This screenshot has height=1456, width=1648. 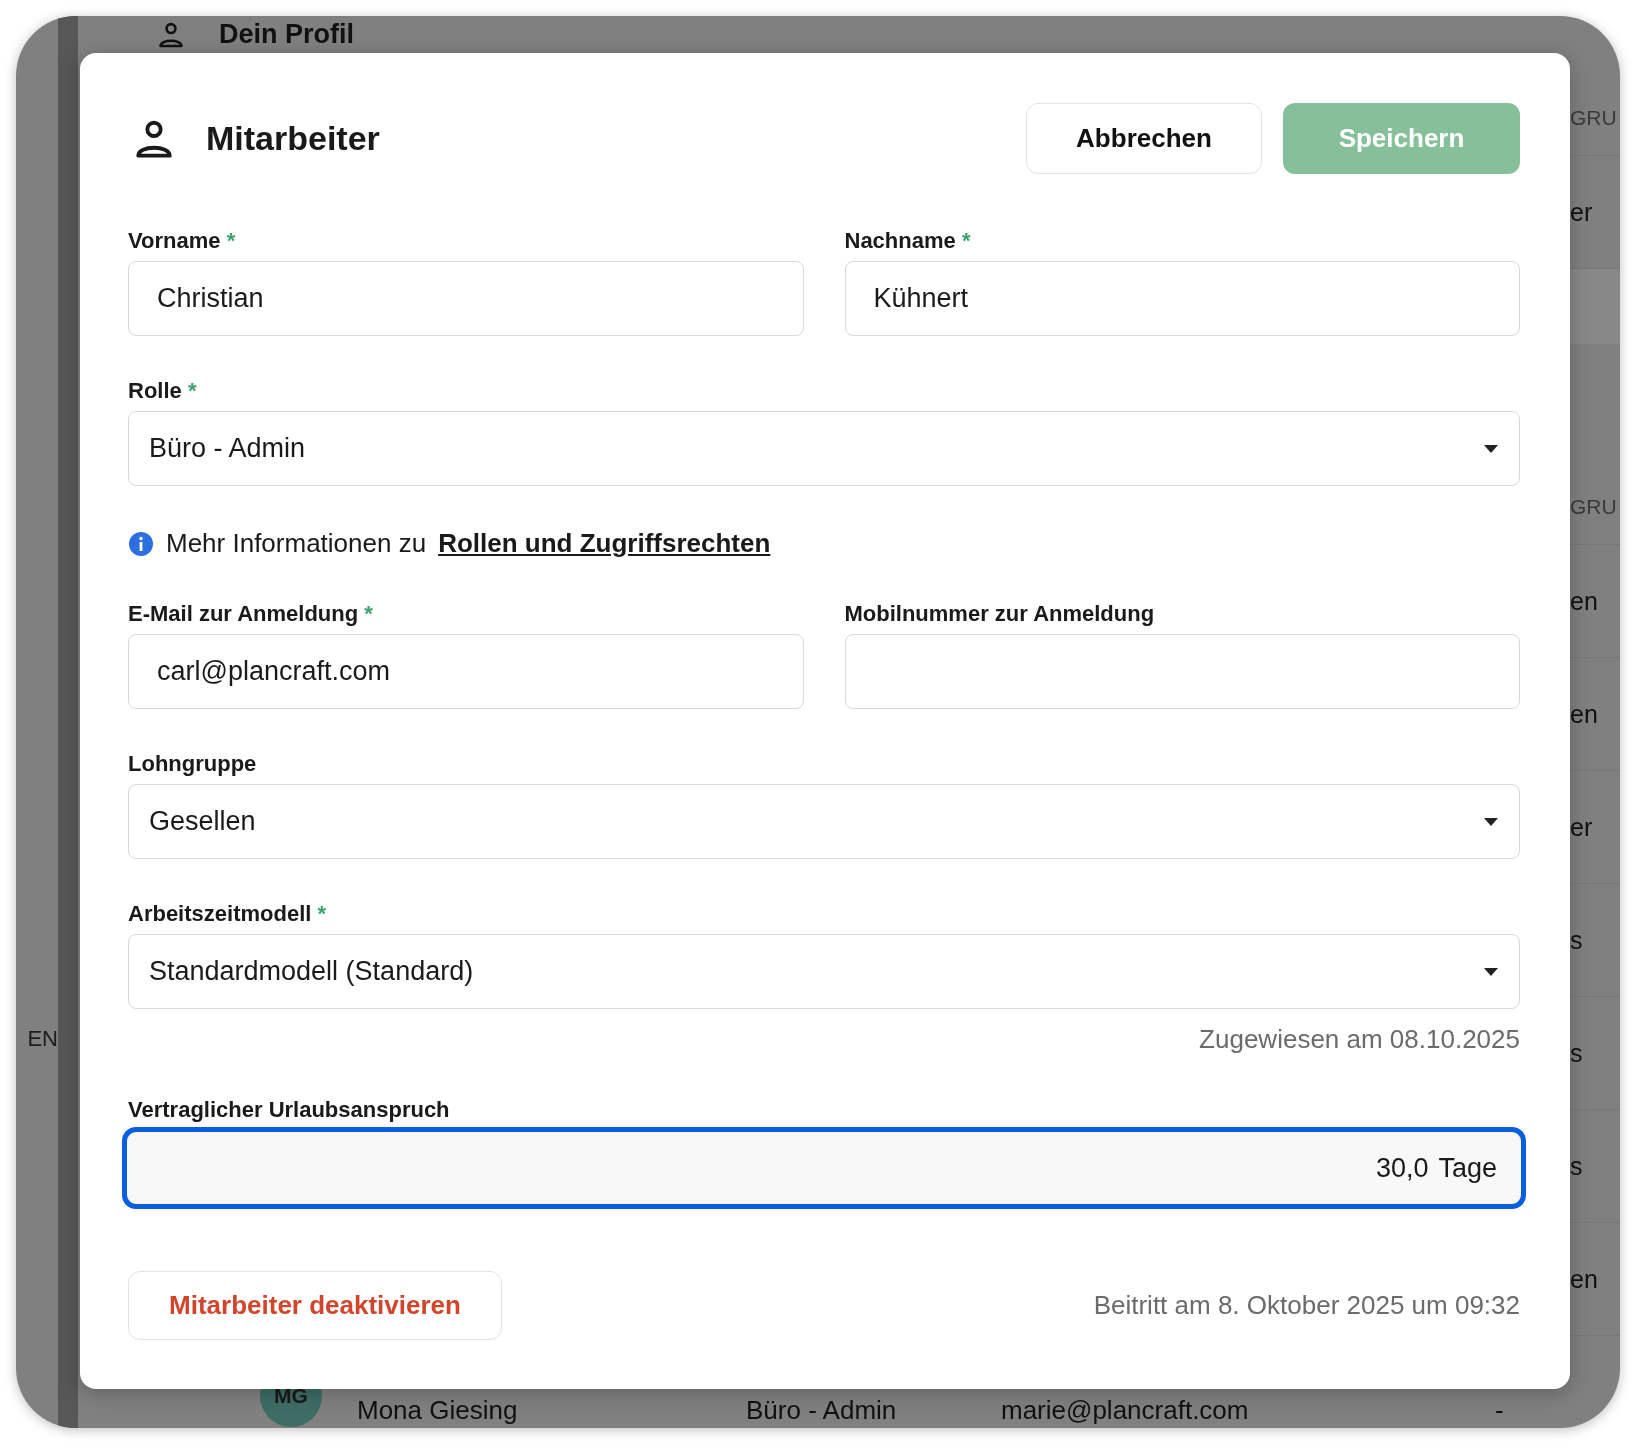 What do you see at coordinates (1182, 671) in the screenshot?
I see `text-field` at bounding box center [1182, 671].